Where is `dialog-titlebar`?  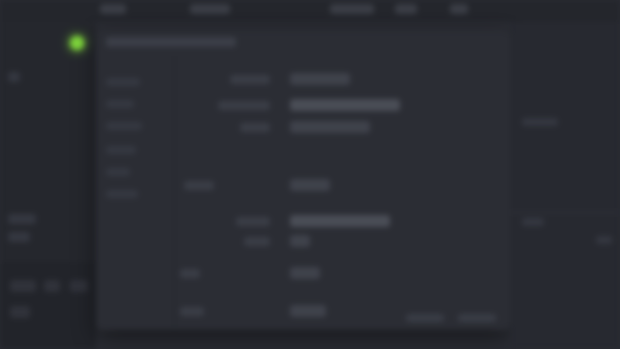
dialog-titlebar is located at coordinates (290, 43).